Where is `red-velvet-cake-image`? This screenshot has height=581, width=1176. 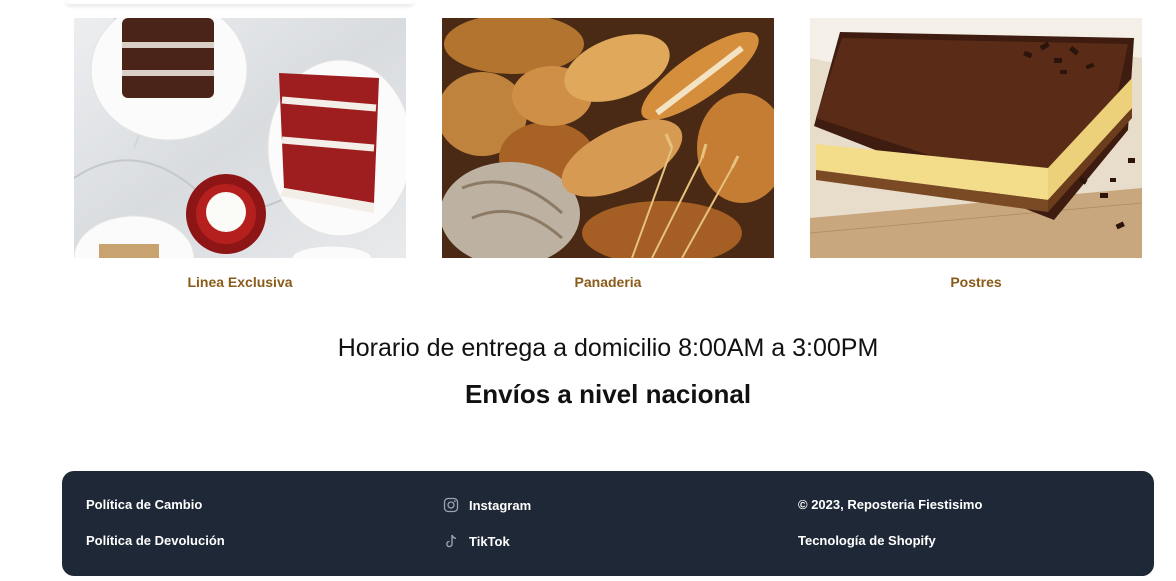 red-velvet-cake-image is located at coordinates (240, 138).